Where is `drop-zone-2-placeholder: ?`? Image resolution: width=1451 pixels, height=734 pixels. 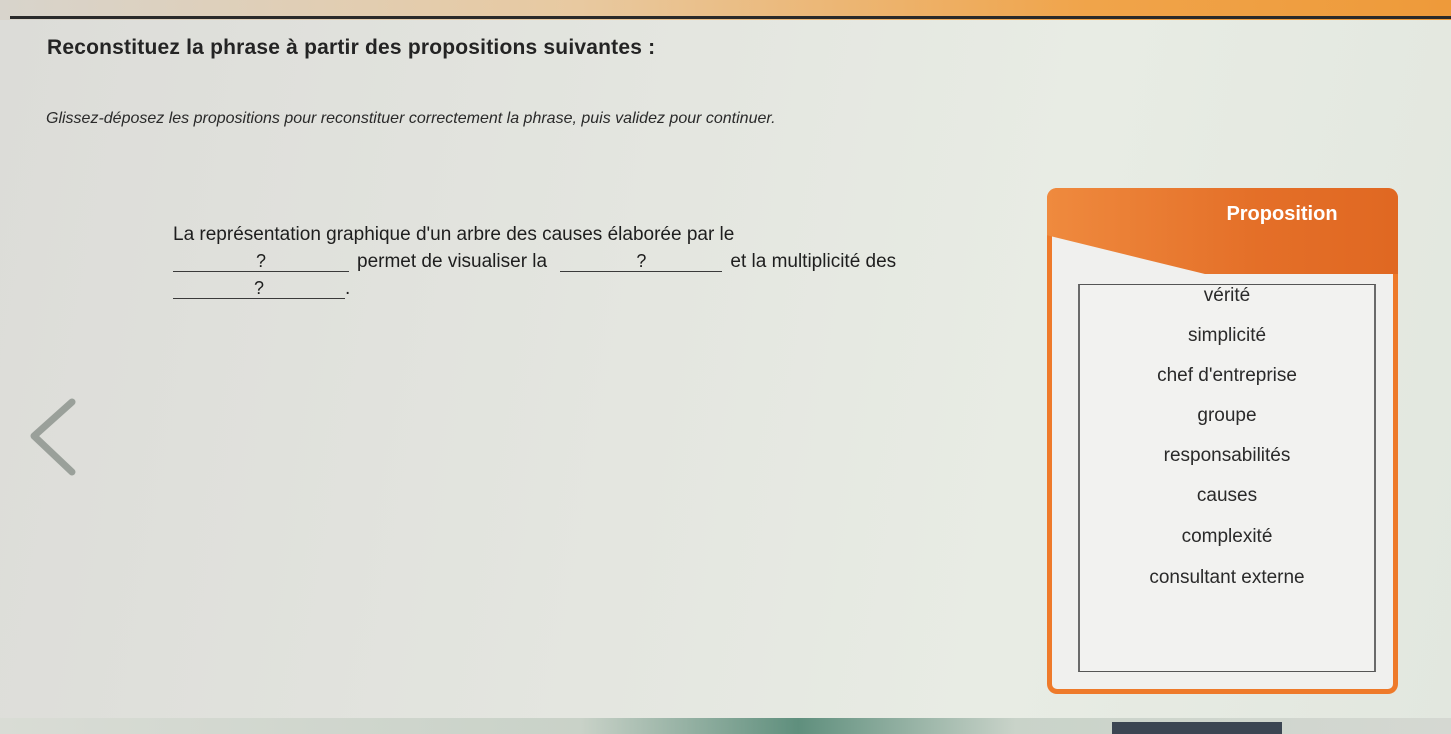
drop-zone-2-placeholder: ? is located at coordinates (641, 261).